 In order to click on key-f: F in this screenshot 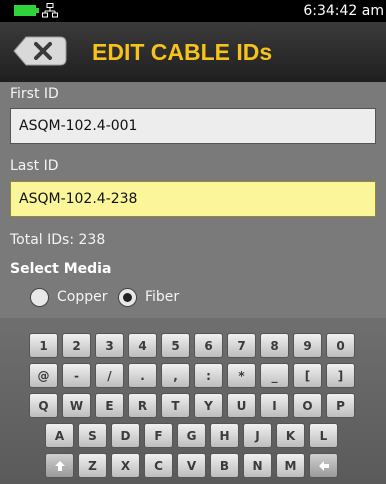, I will do `click(158, 435)`.